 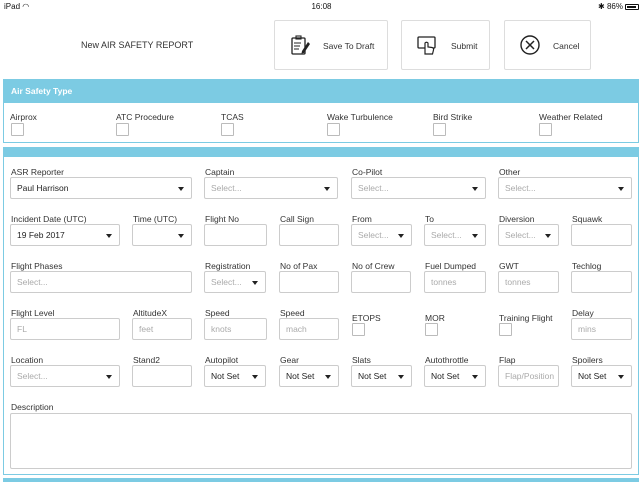 What do you see at coordinates (571, 117) in the screenshot?
I see `type-label-weather-related: Weather Related` at bounding box center [571, 117].